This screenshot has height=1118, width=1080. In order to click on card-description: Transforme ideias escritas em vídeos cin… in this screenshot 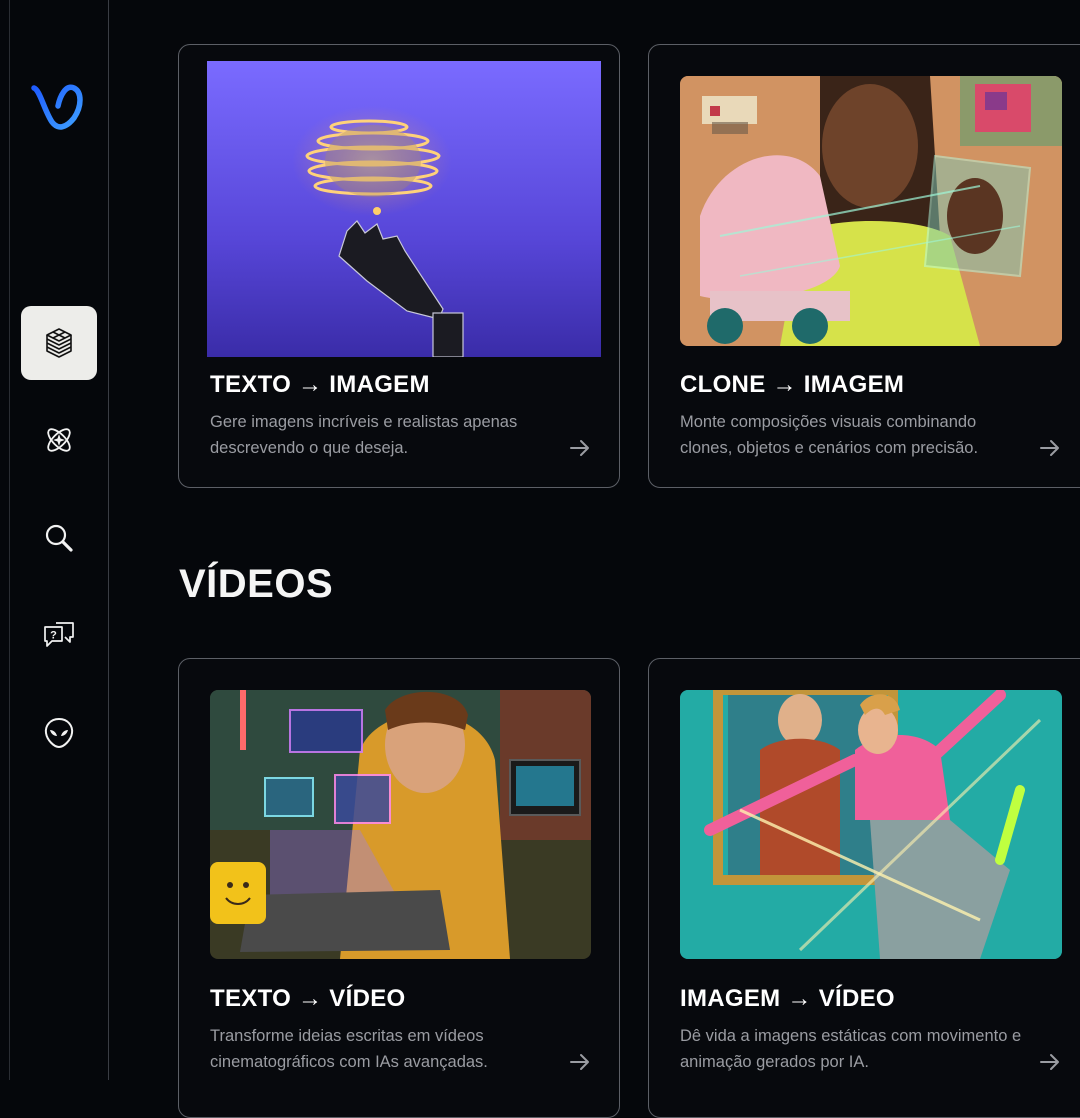, I will do `click(349, 1049)`.